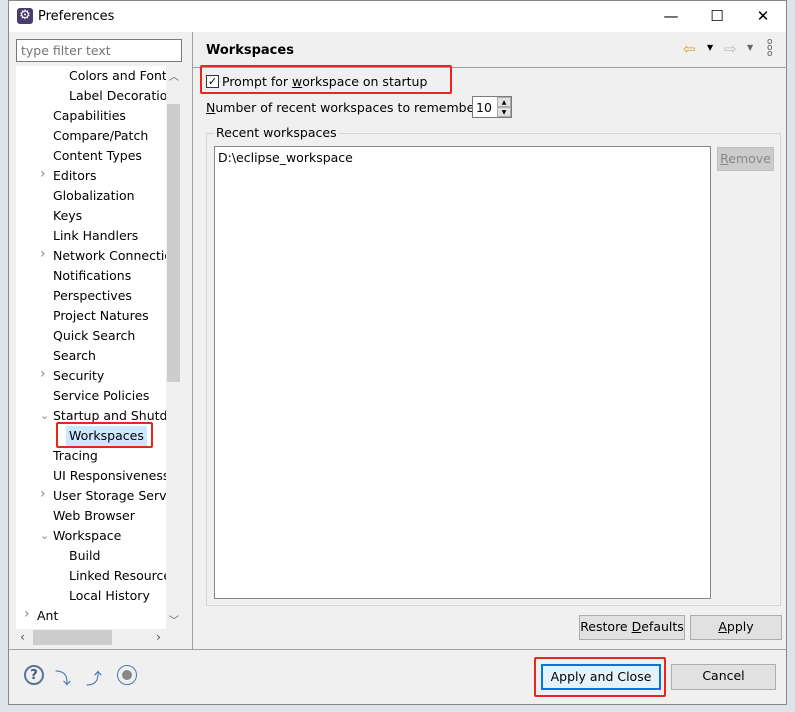 The height and width of the screenshot is (712, 795). I want to click on tree-item: Service Policies, so click(101, 396).